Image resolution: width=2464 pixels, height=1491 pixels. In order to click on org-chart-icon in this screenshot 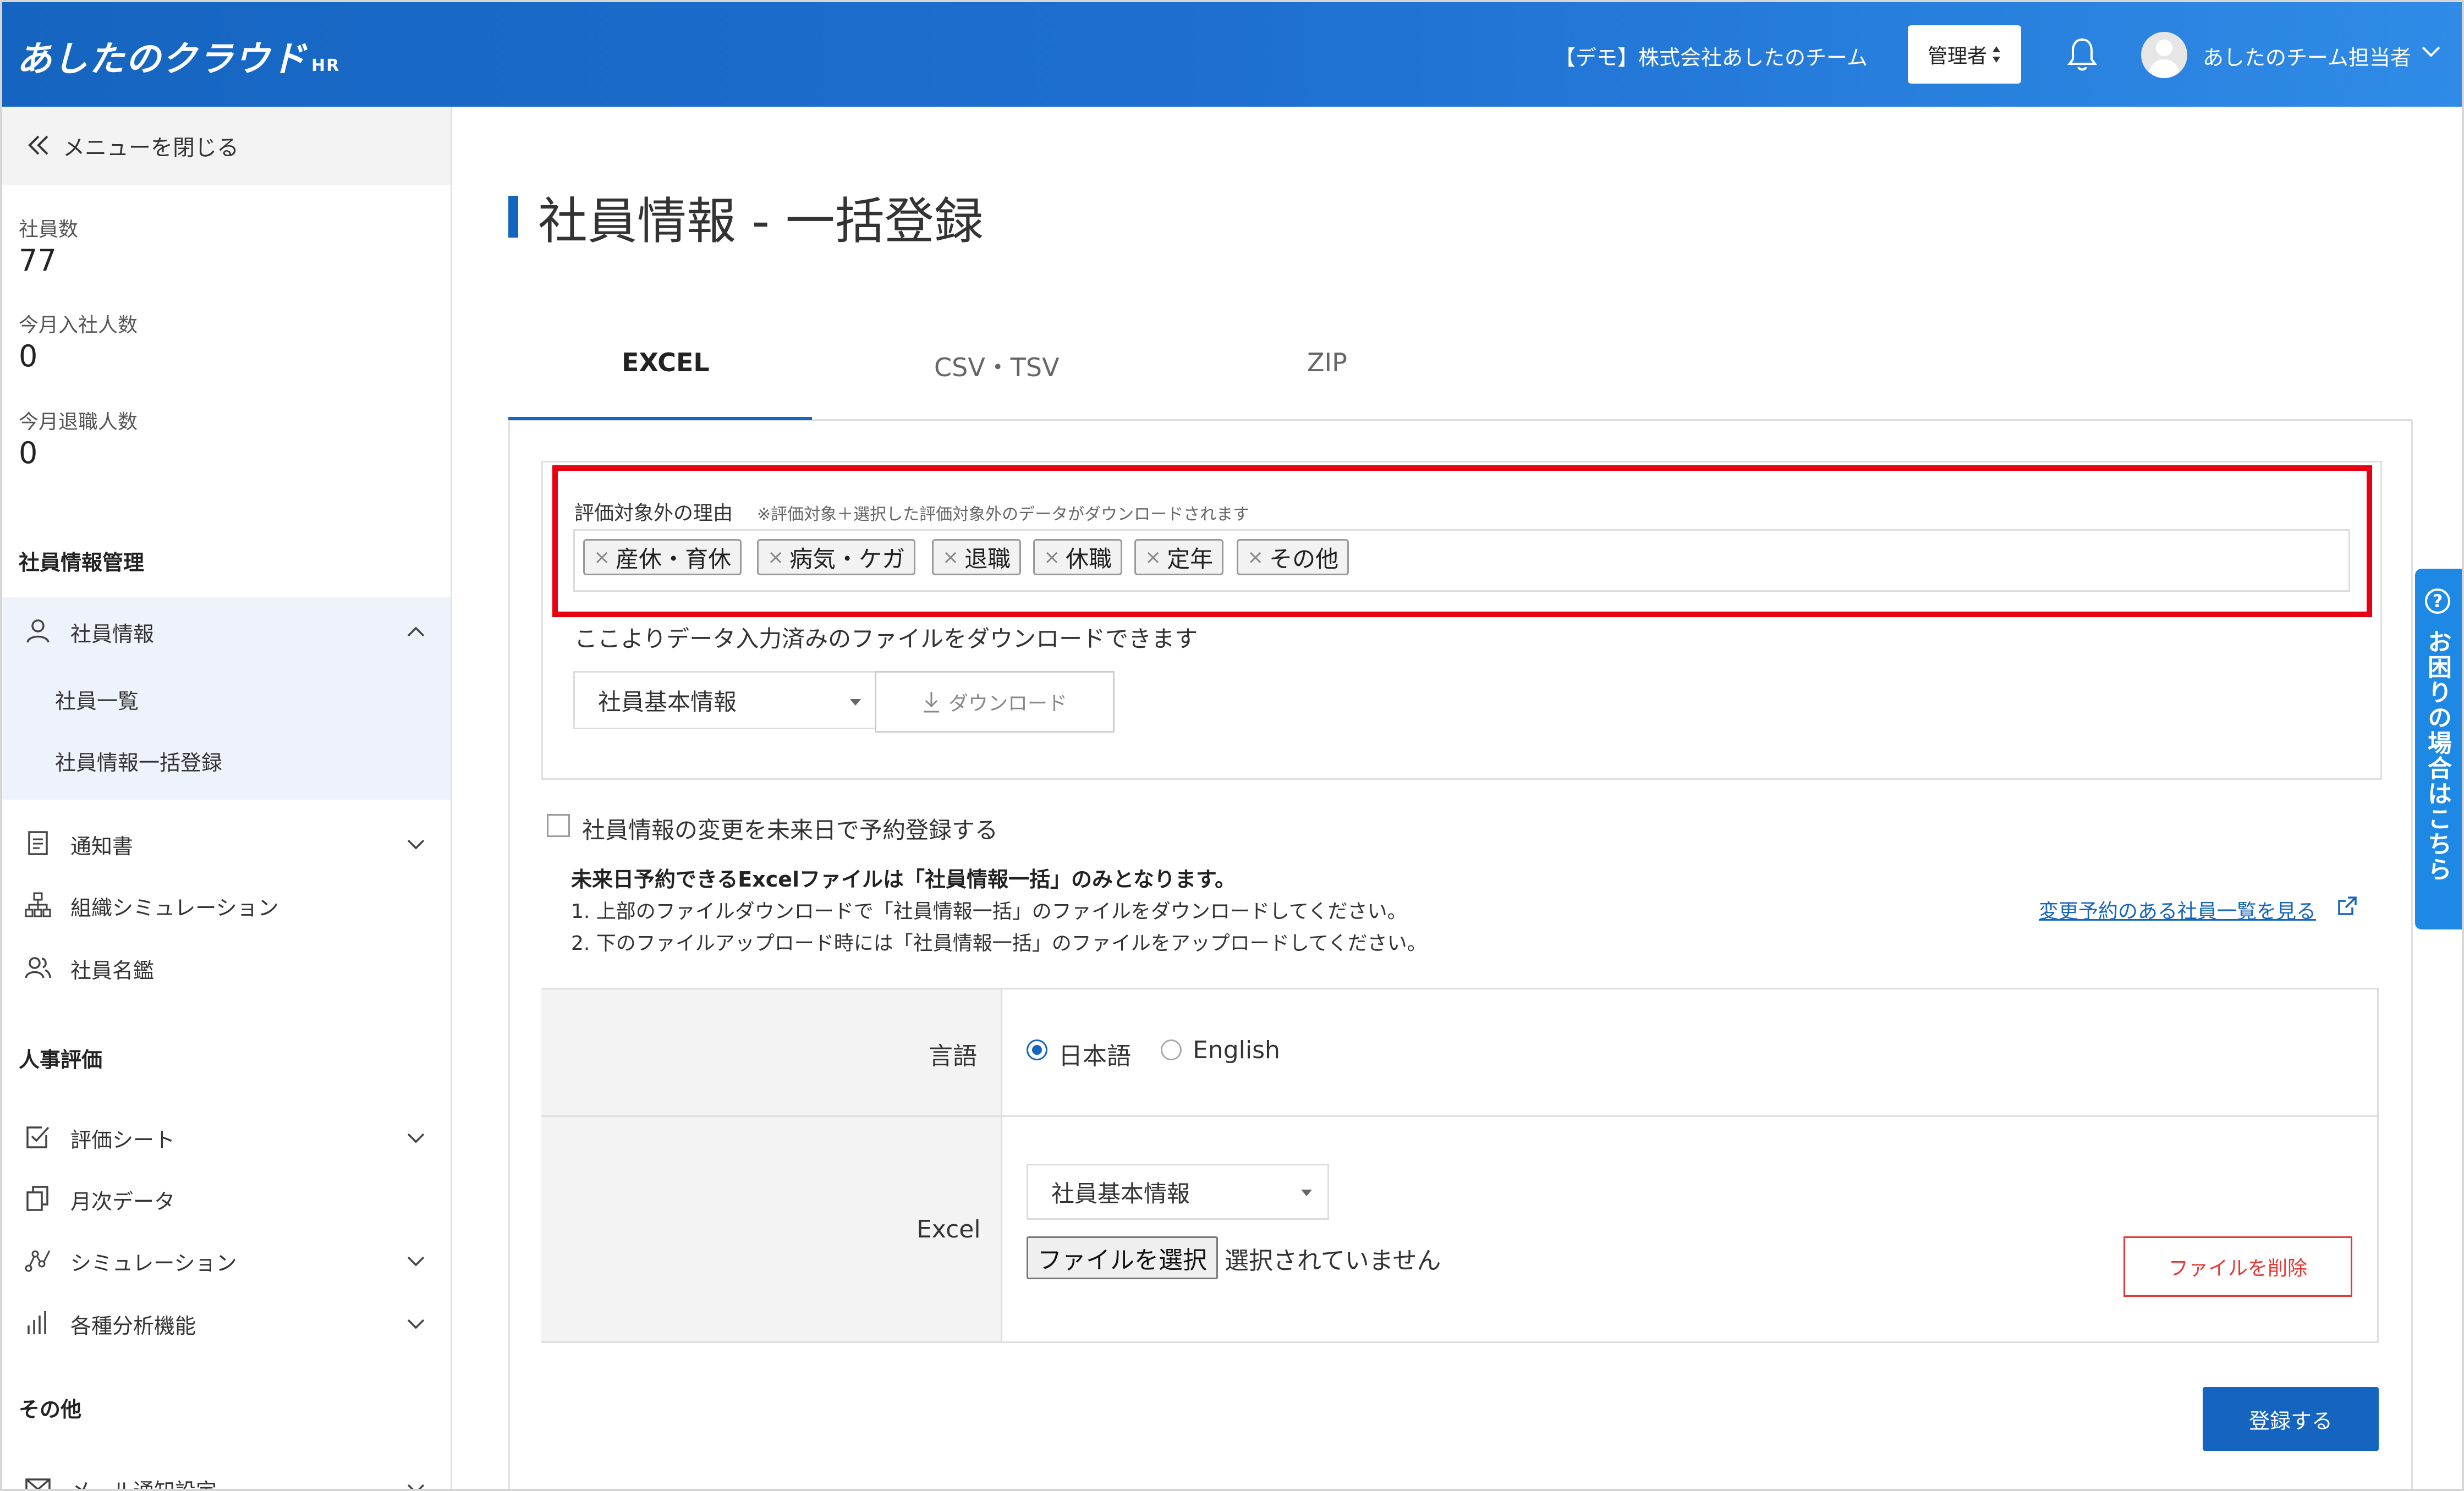, I will do `click(38, 904)`.